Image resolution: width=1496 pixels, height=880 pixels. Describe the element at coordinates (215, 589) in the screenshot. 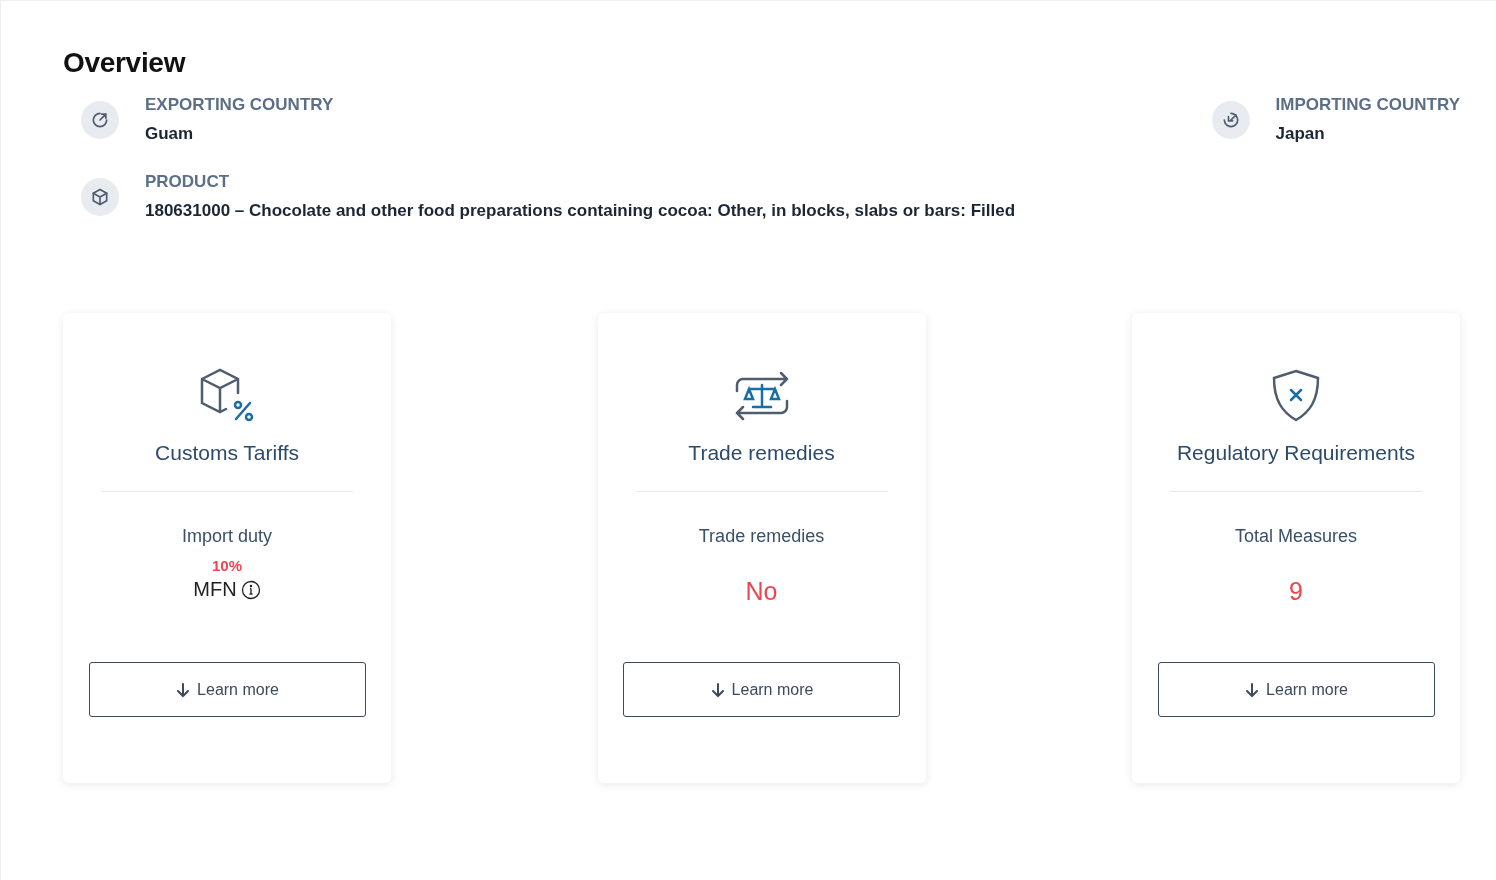

I see `rate-type: MFN` at that location.